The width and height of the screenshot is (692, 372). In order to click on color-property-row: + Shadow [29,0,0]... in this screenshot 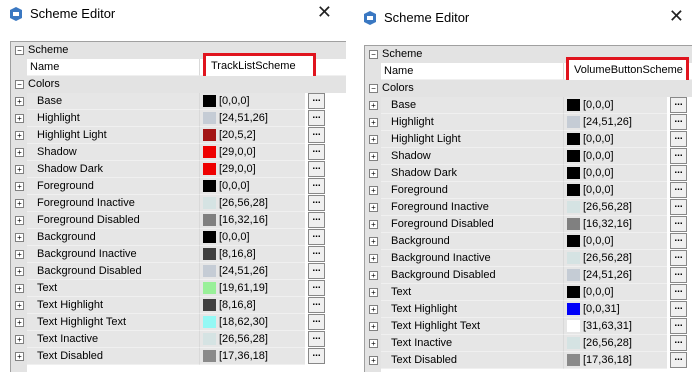, I will do `click(178, 152)`.